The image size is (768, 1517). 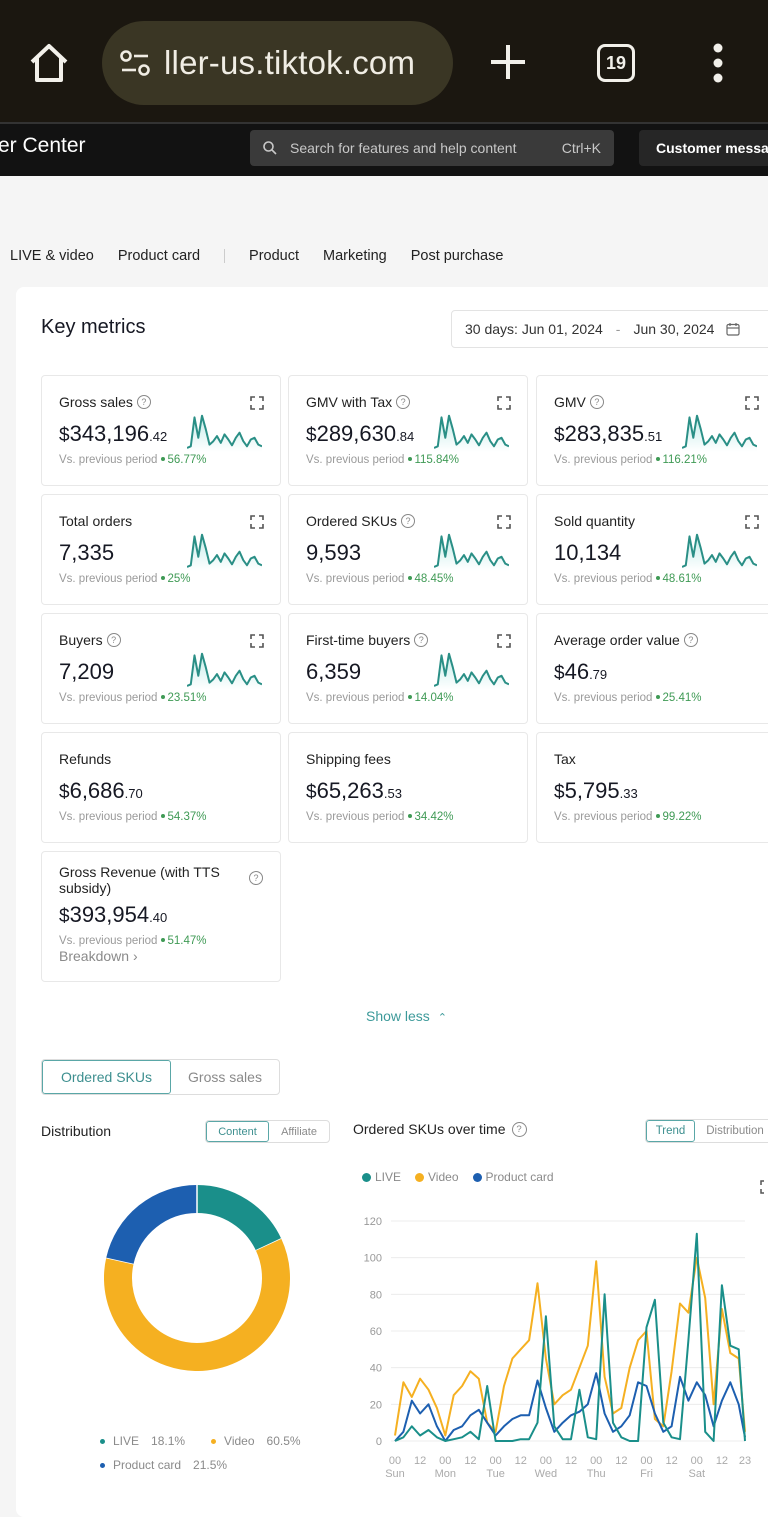 I want to click on metric-value-main: 65,263, so click(x=350, y=790).